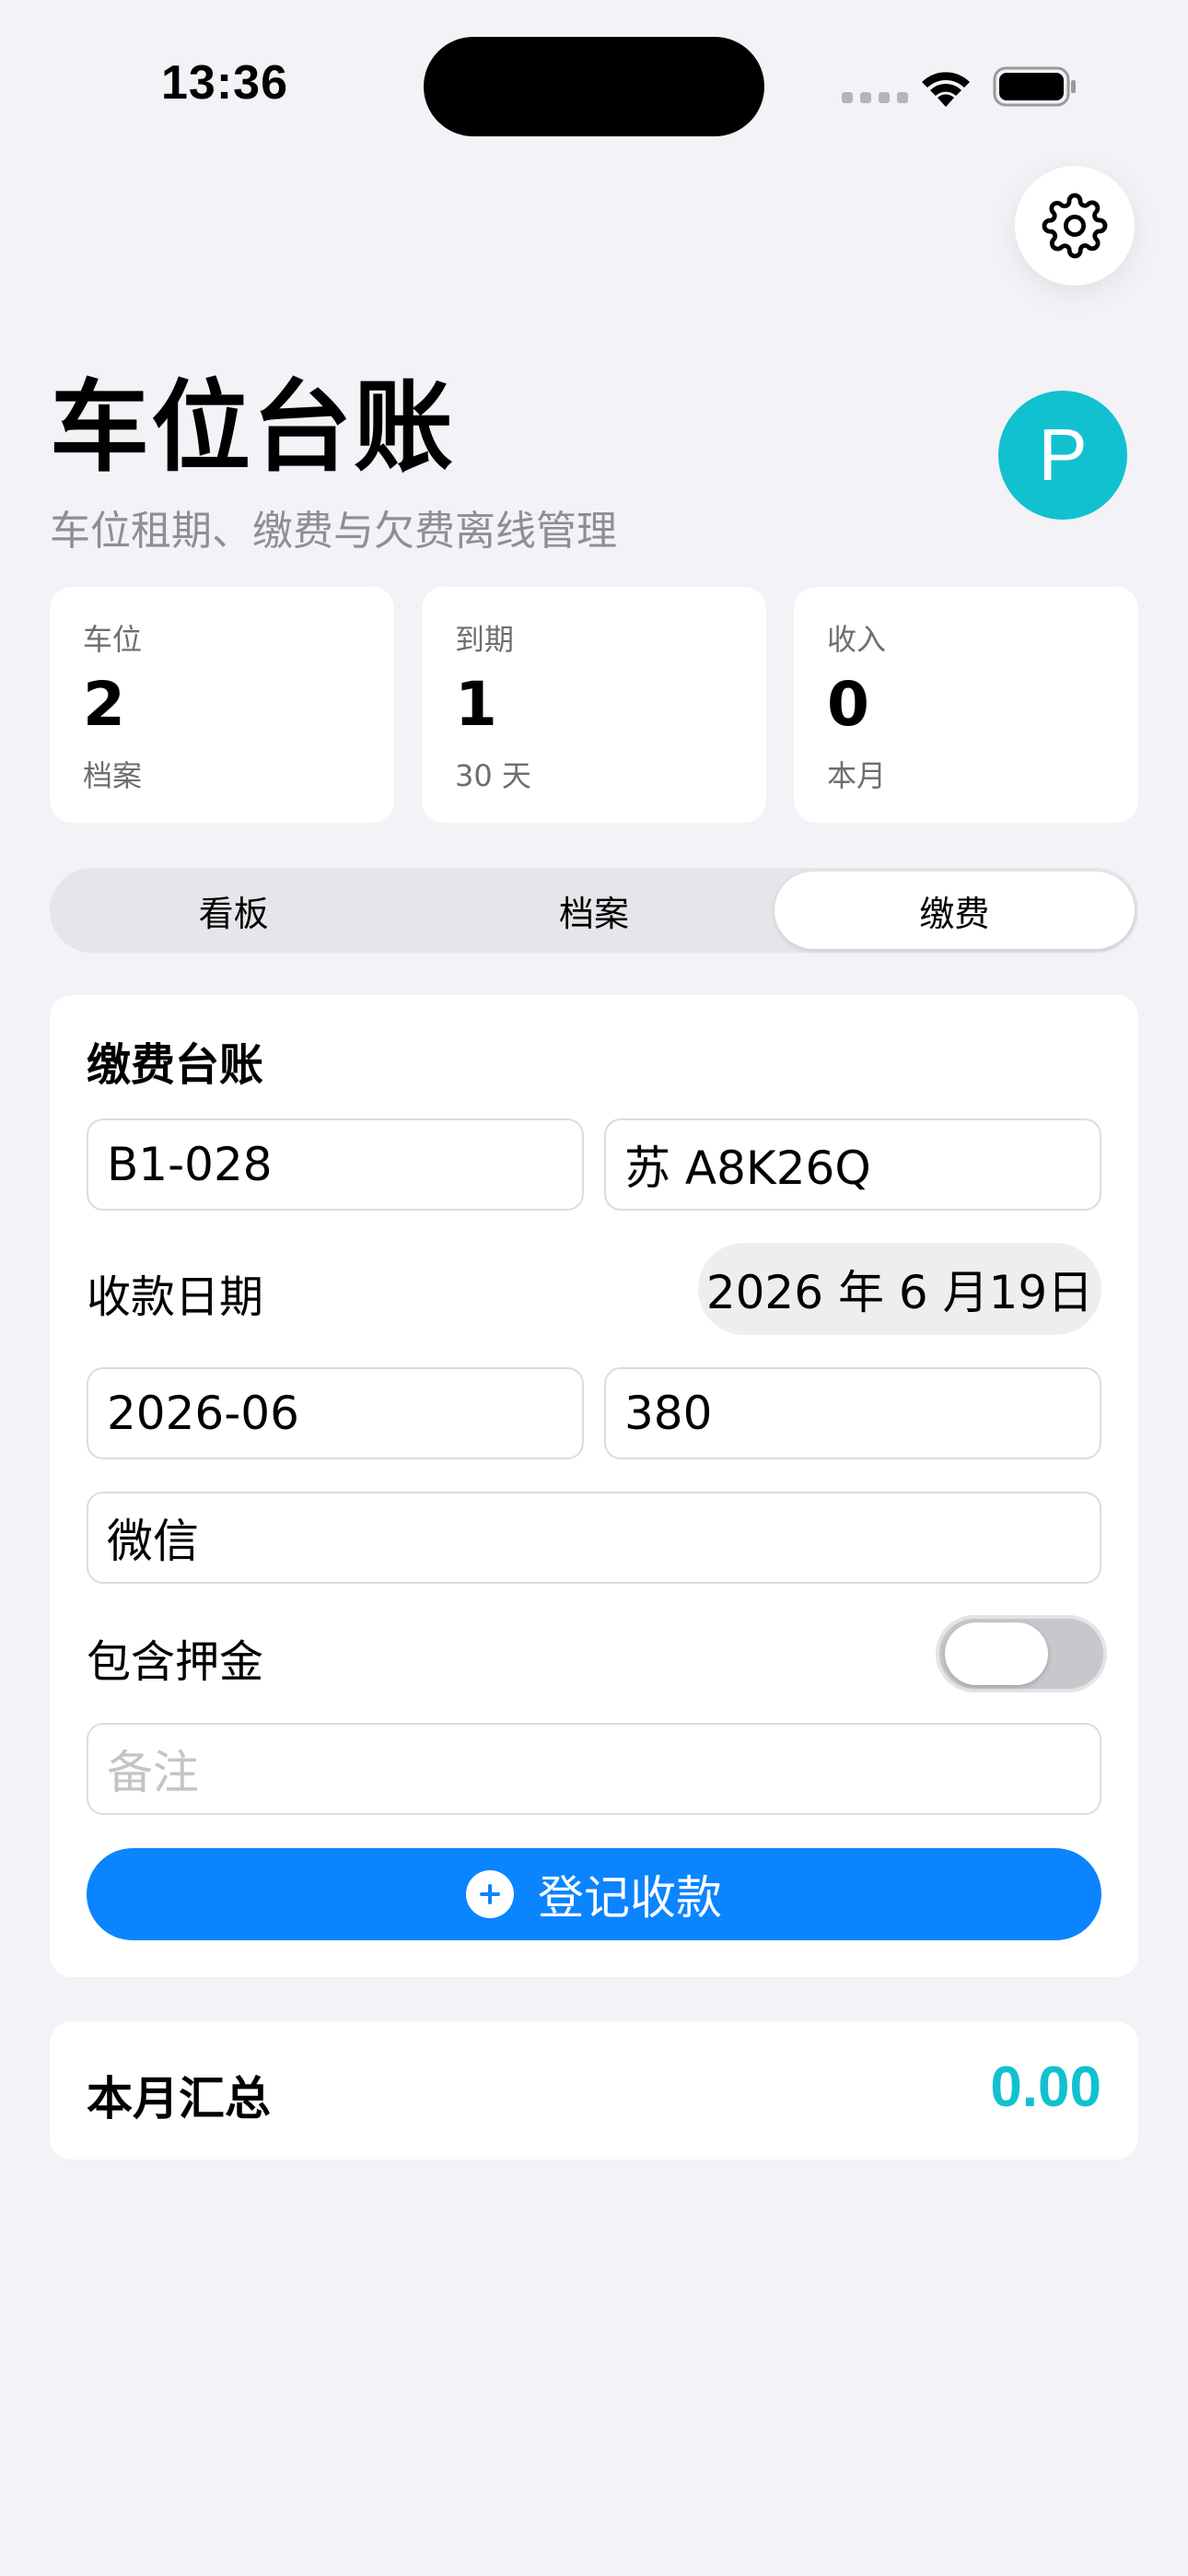 This screenshot has width=1188, height=2576. Describe the element at coordinates (857, 639) in the screenshot. I see `stat-label: 收入` at that location.